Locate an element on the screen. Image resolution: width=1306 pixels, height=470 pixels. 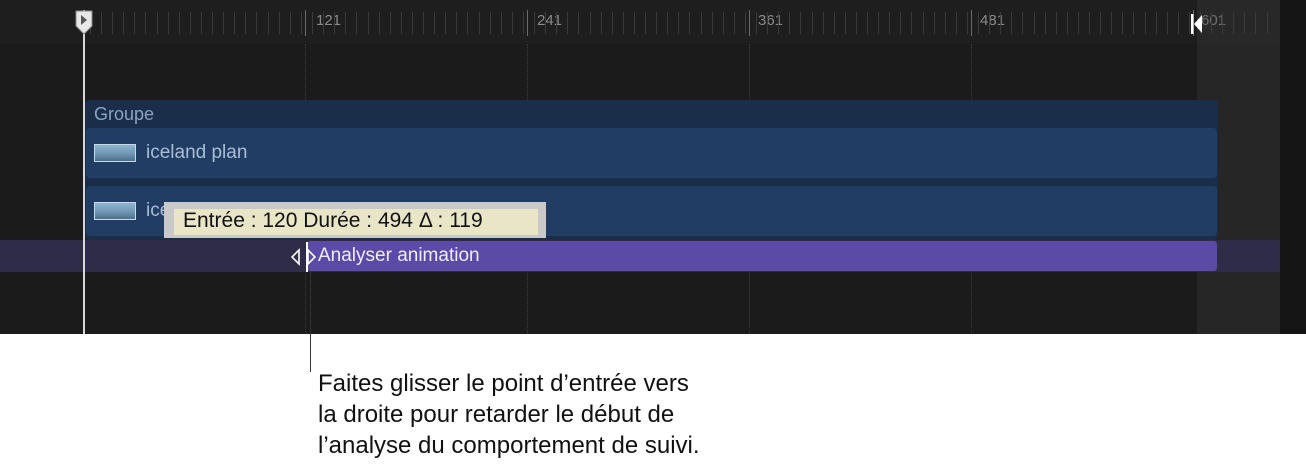
playhead-icon is located at coordinates (84, 23).